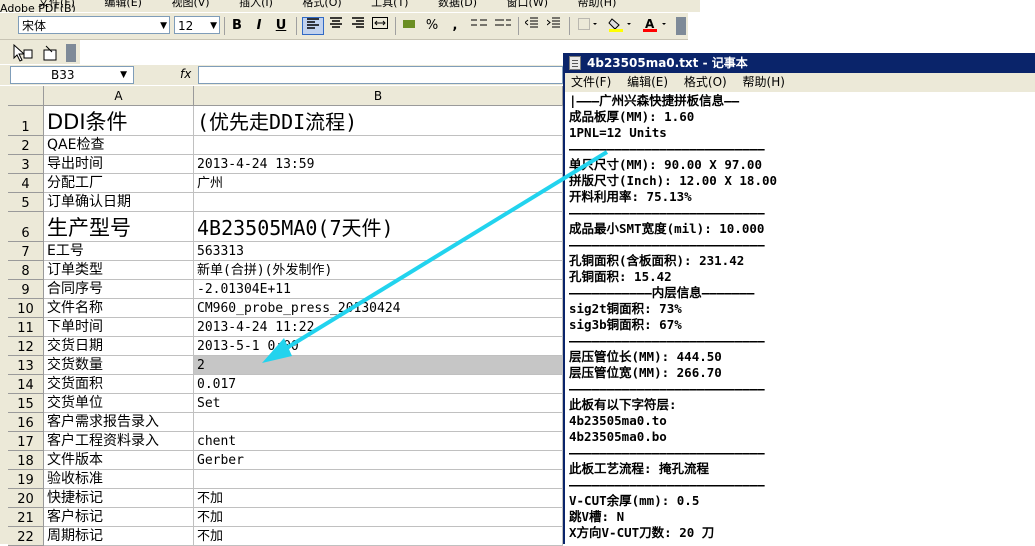 This screenshot has height=546, width=1035. What do you see at coordinates (119, 536) in the screenshot?
I see `cell-a: 周期标记` at bounding box center [119, 536].